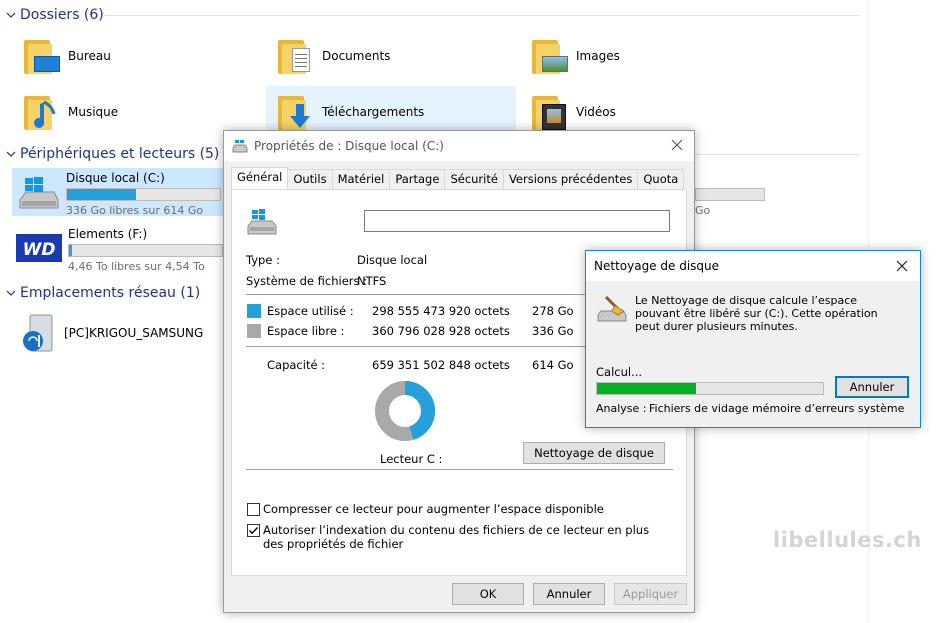 Image resolution: width=945 pixels, height=623 pixels. Describe the element at coordinates (661, 179) in the screenshot. I see `tab-quota: Quota` at that location.